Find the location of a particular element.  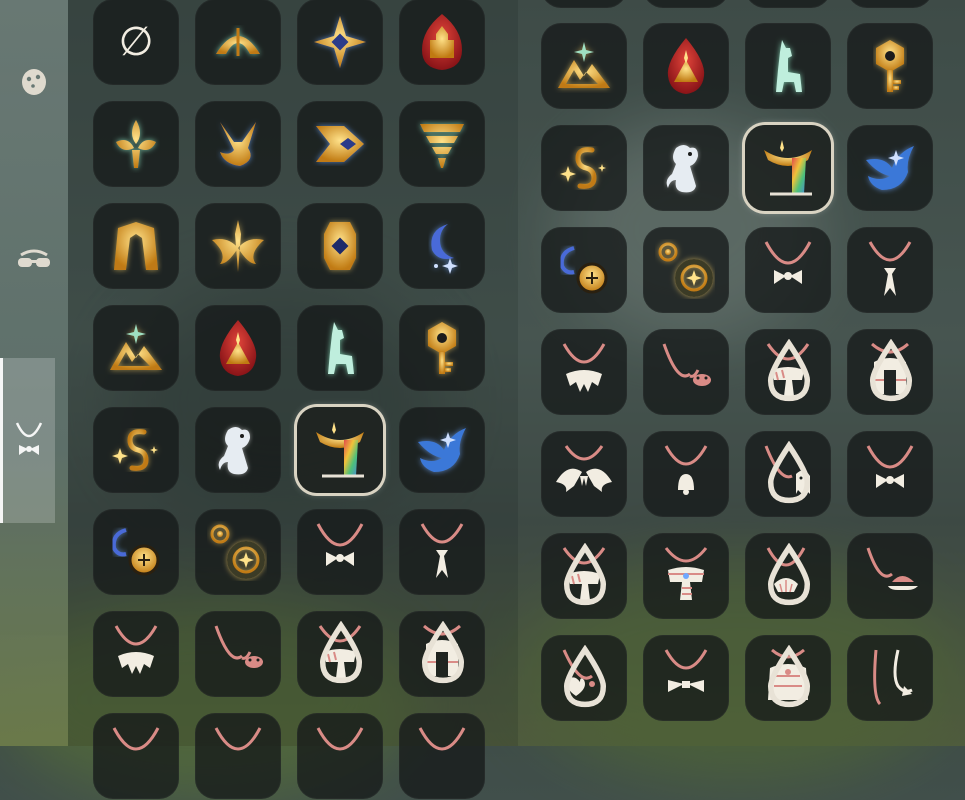

item-slot-bow-tie-necklace is located at coordinates (686, 678).